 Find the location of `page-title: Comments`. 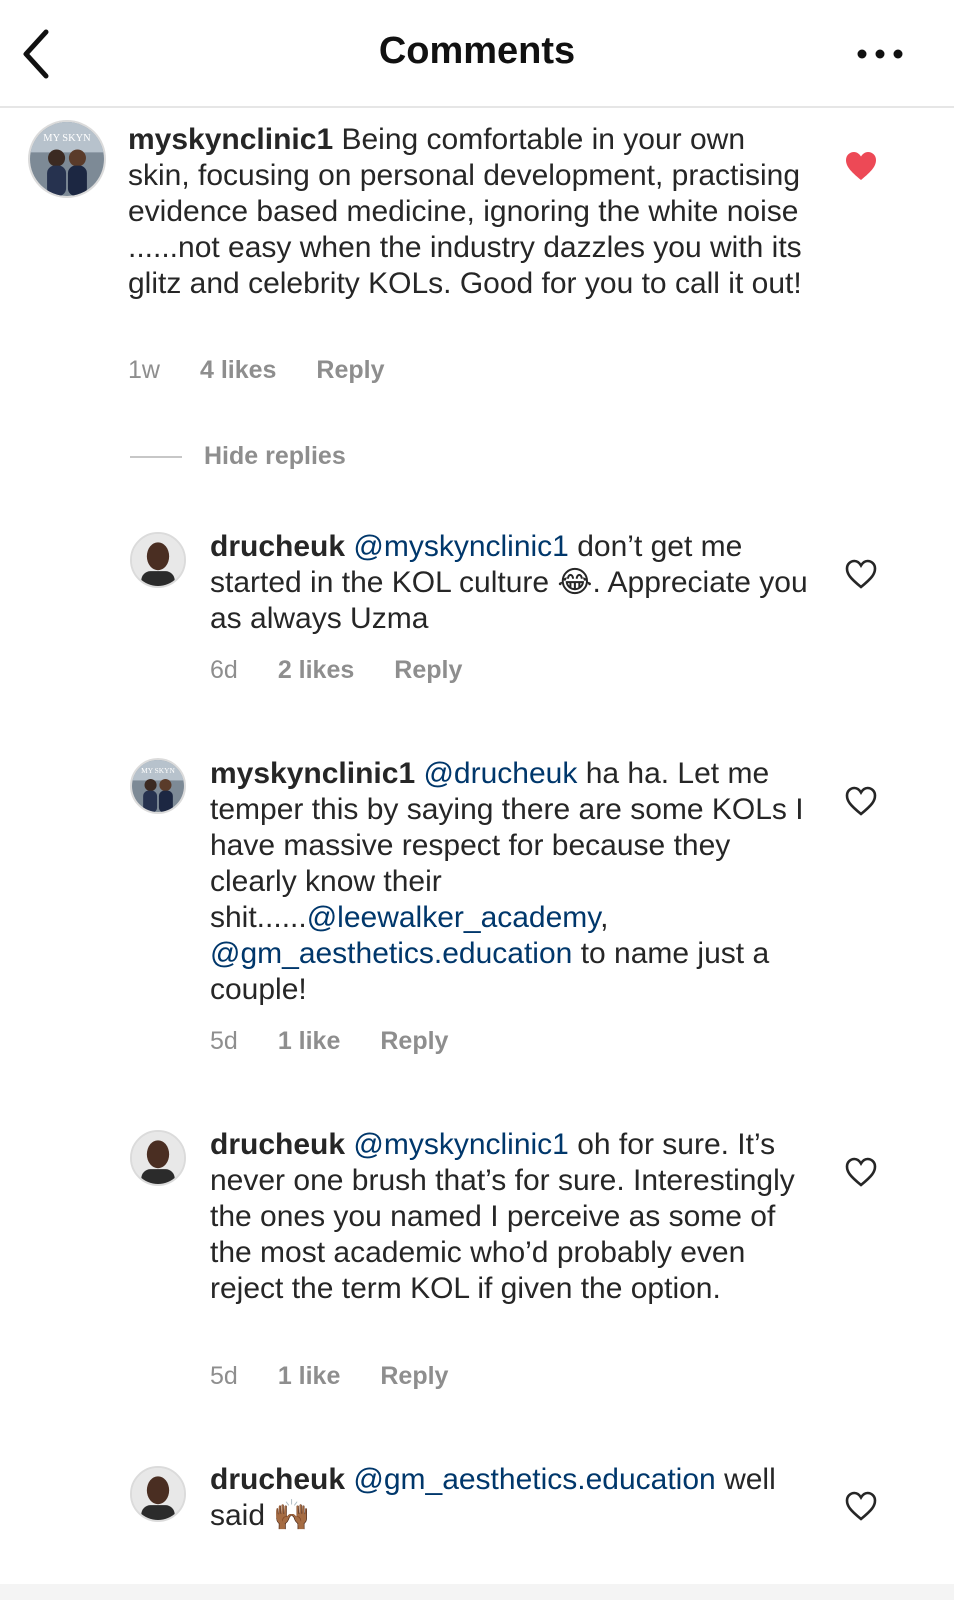

page-title: Comments is located at coordinates (477, 51).